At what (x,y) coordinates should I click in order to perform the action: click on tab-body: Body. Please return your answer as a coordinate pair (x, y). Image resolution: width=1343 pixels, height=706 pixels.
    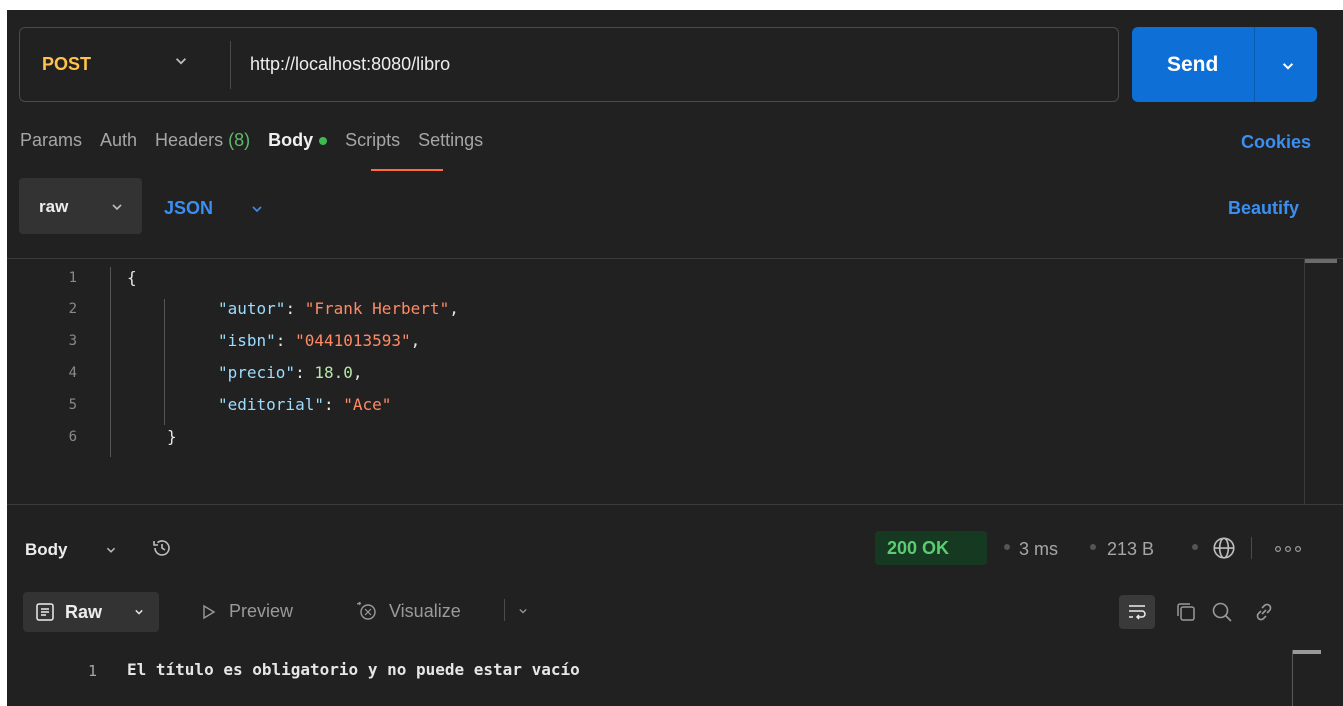
    Looking at the image, I should click on (298, 145).